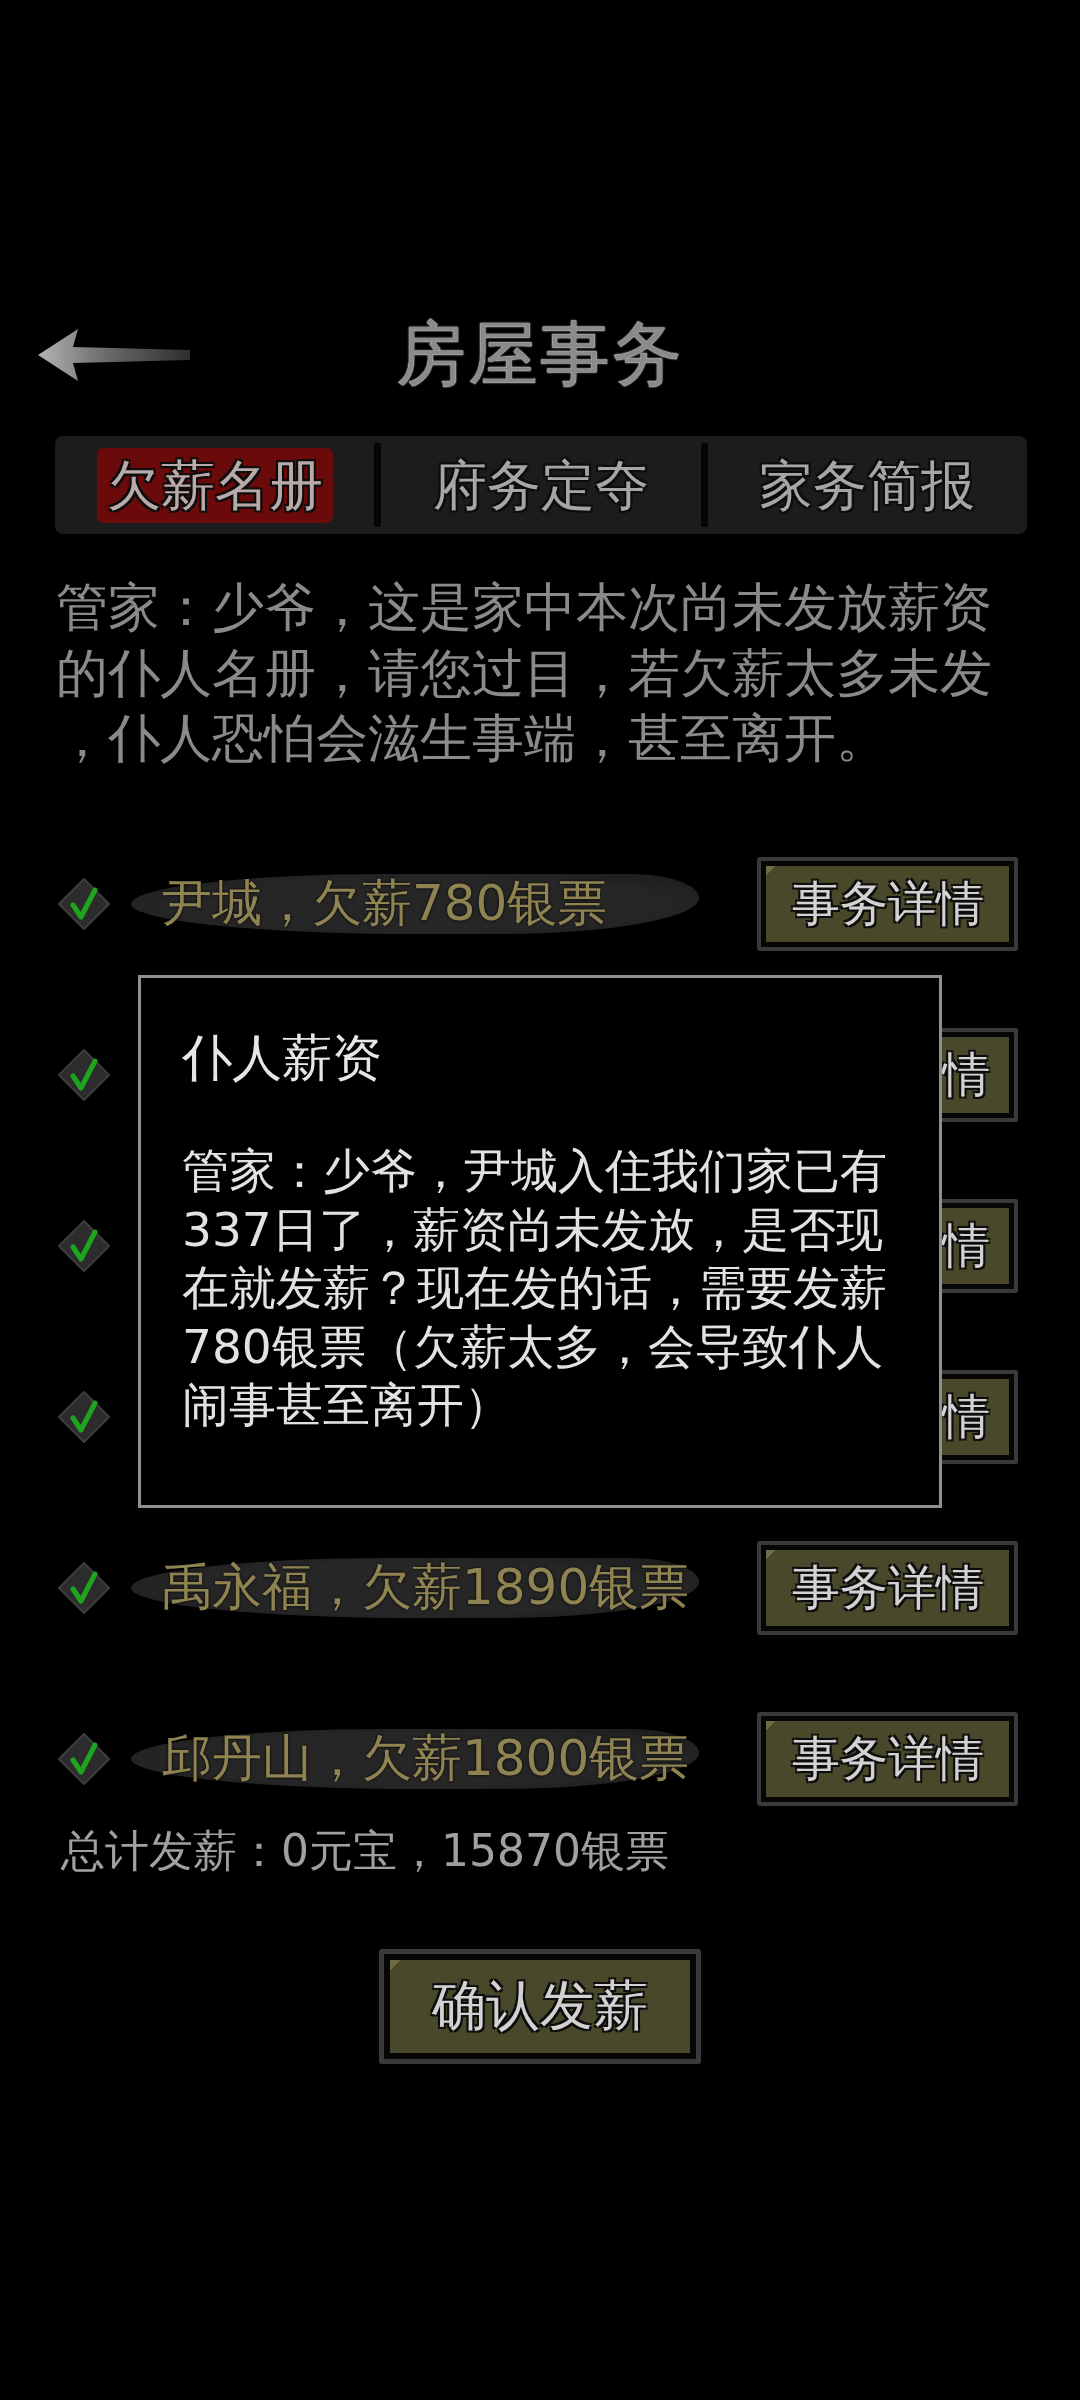  What do you see at coordinates (214, 485) in the screenshot?
I see `tab: 欠薪名册` at bounding box center [214, 485].